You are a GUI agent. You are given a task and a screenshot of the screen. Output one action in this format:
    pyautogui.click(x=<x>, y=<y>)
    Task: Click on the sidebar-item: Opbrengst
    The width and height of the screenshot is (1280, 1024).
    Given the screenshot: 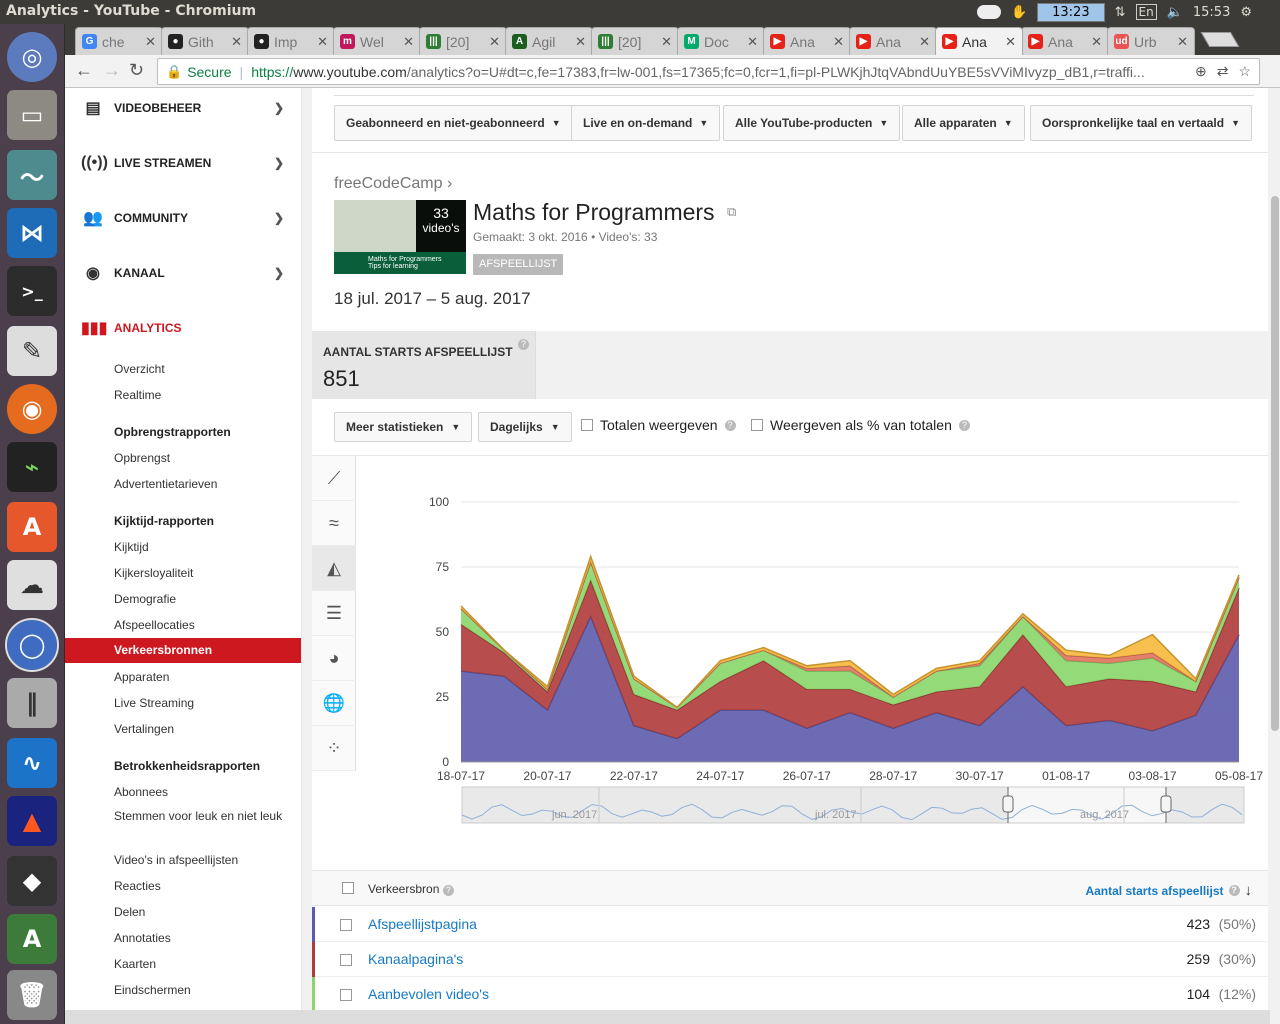 What is the action you would take?
    pyautogui.click(x=204, y=458)
    